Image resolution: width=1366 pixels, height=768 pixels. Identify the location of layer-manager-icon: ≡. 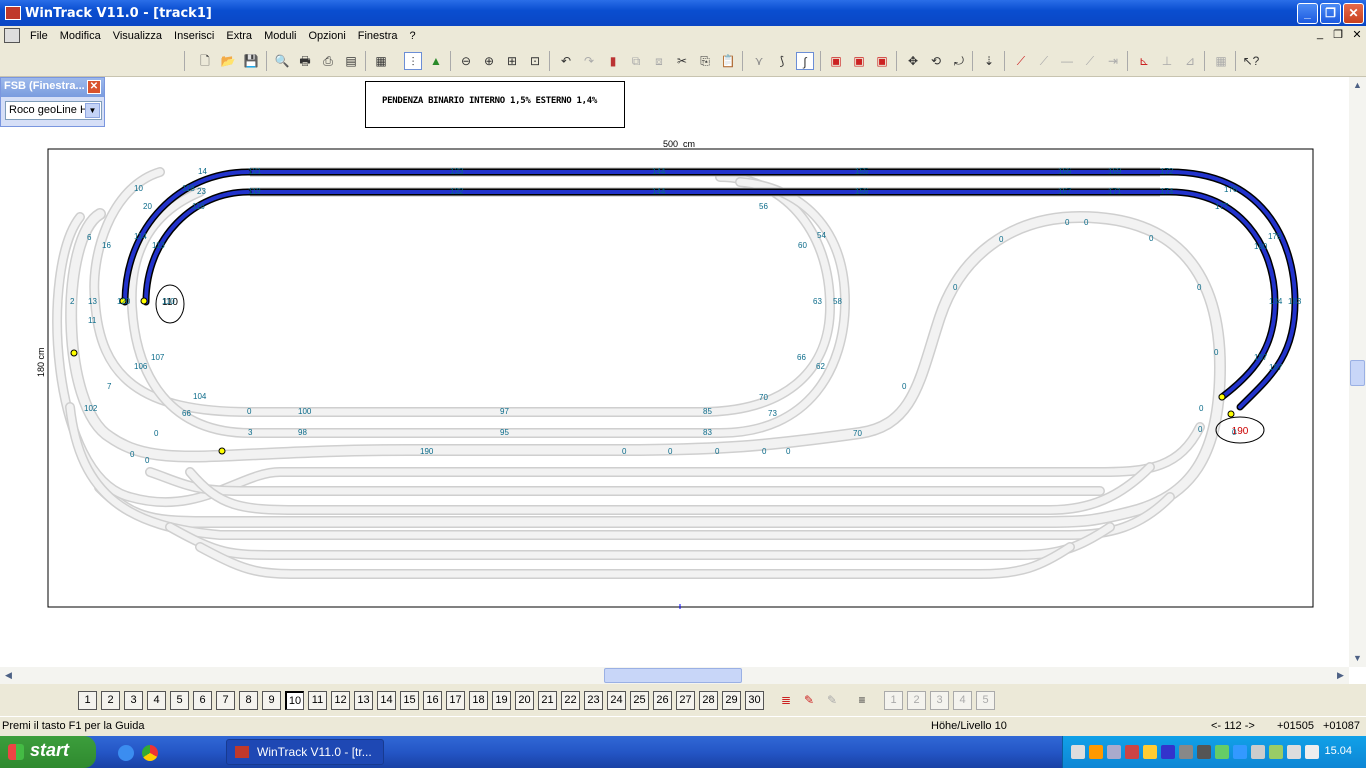
(862, 700).